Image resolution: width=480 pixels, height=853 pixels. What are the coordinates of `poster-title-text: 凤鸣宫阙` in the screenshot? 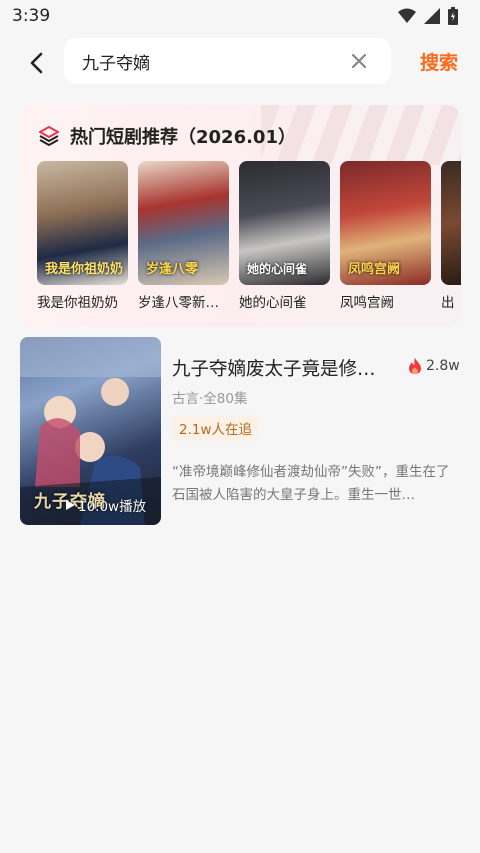 It's located at (374, 269).